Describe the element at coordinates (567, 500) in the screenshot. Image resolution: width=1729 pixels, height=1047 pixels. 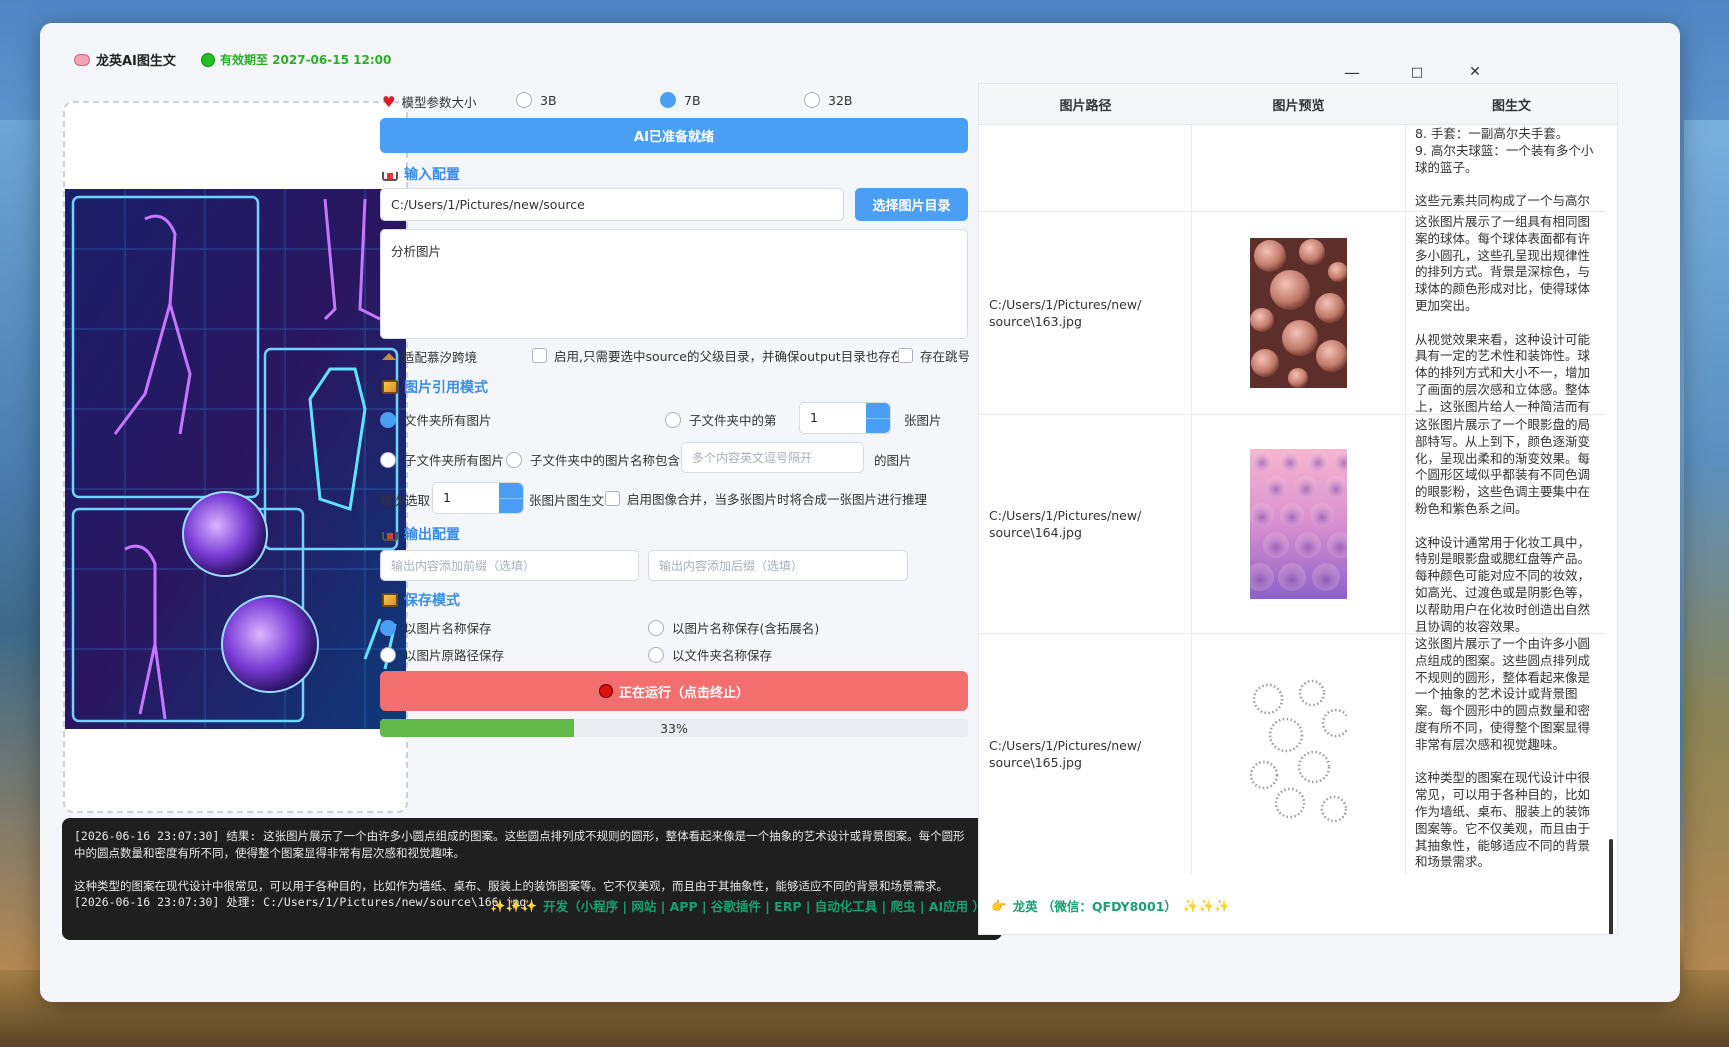
I see `batch-suffix: 张图片图生文` at that location.